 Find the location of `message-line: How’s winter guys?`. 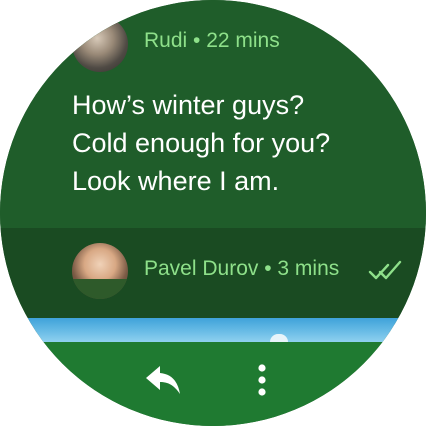

message-line: How’s winter guys? is located at coordinates (188, 105).